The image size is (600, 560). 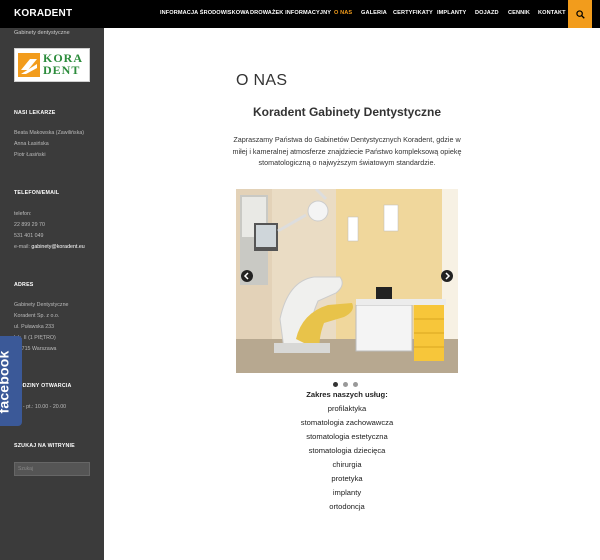 I want to click on facebook-label: facebook, so click(x=6, y=382).